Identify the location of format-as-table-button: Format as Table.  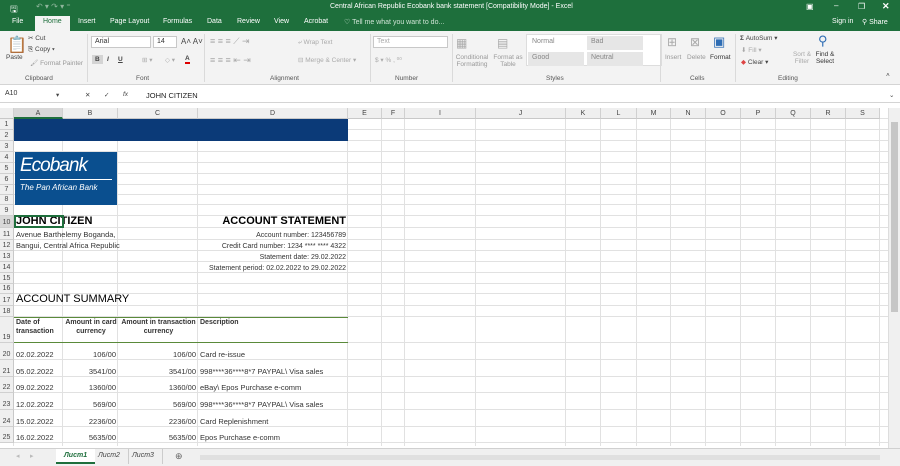
(508, 61).